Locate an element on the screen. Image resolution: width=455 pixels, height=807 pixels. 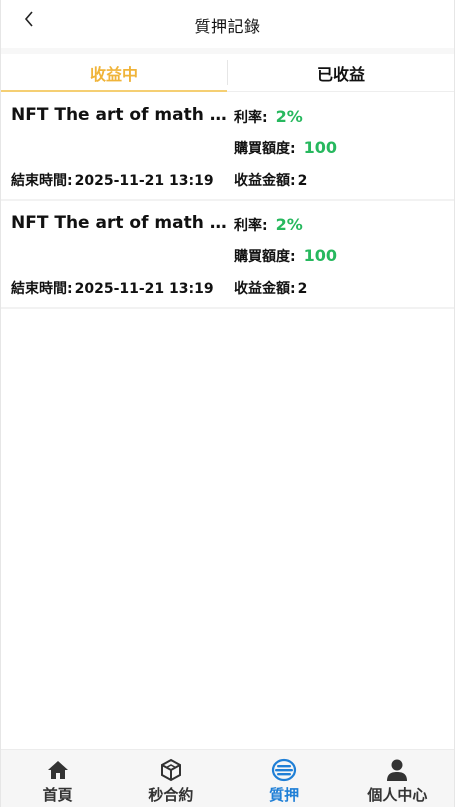
nav-contract: 秒合約 is located at coordinates (170, 778).